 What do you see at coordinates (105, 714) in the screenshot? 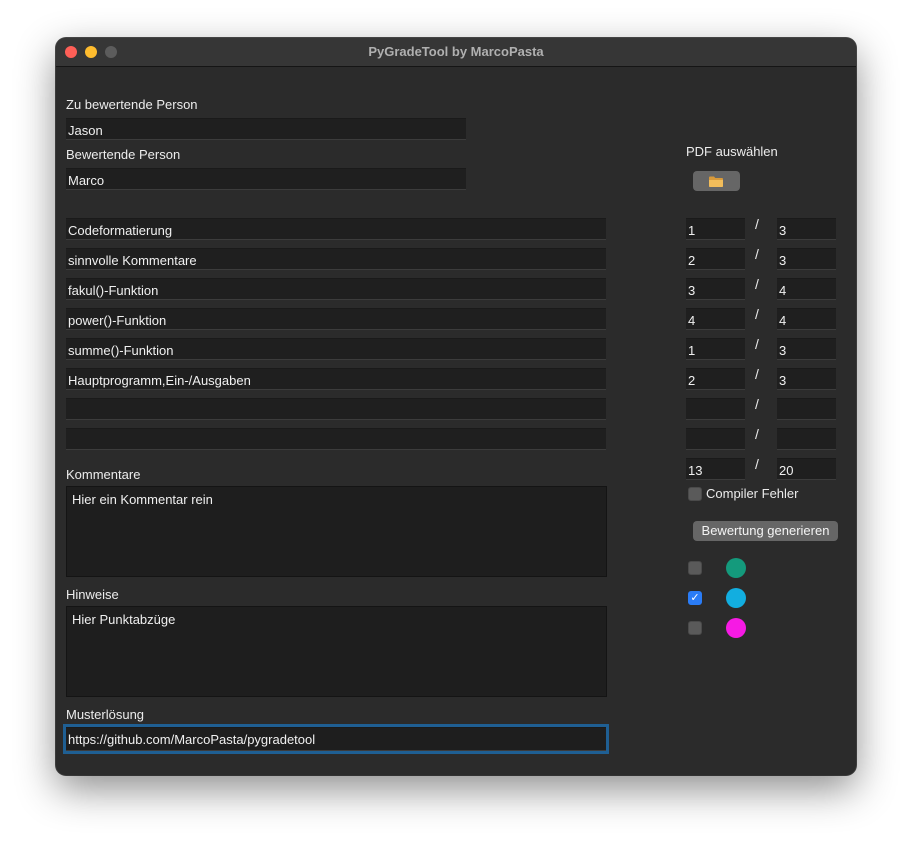
I see `solution-label: Musterlösung` at bounding box center [105, 714].